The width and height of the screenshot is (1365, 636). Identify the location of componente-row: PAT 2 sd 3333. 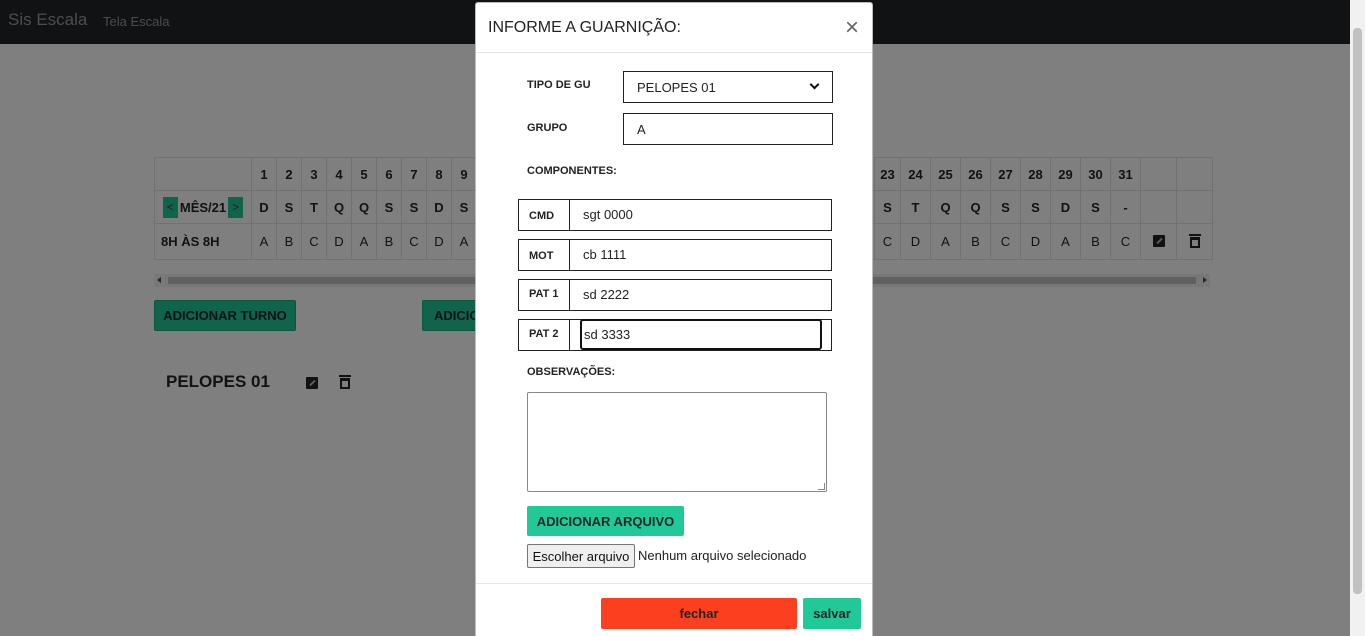
(675, 335).